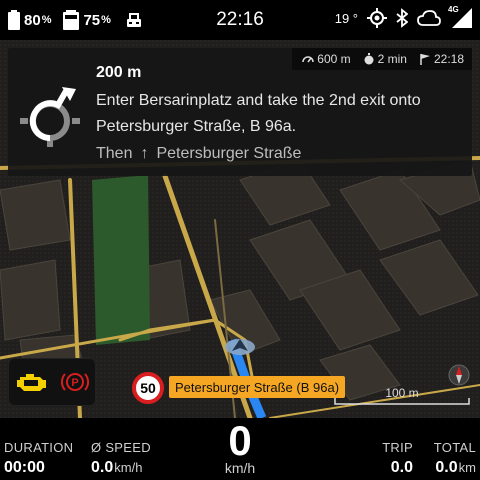 This screenshot has width=480, height=480. Describe the element at coordinates (308, 59) in the screenshot. I see `speedometer-icon` at that location.